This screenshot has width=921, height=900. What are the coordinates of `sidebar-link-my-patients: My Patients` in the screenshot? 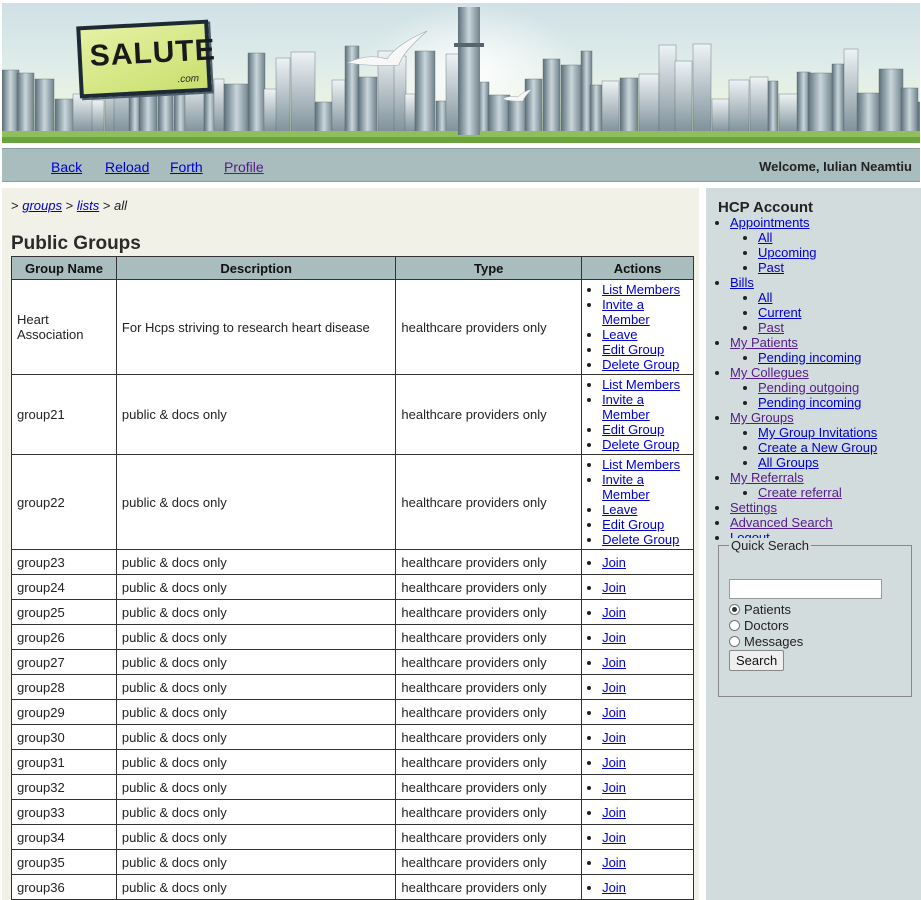 It's located at (764, 342).